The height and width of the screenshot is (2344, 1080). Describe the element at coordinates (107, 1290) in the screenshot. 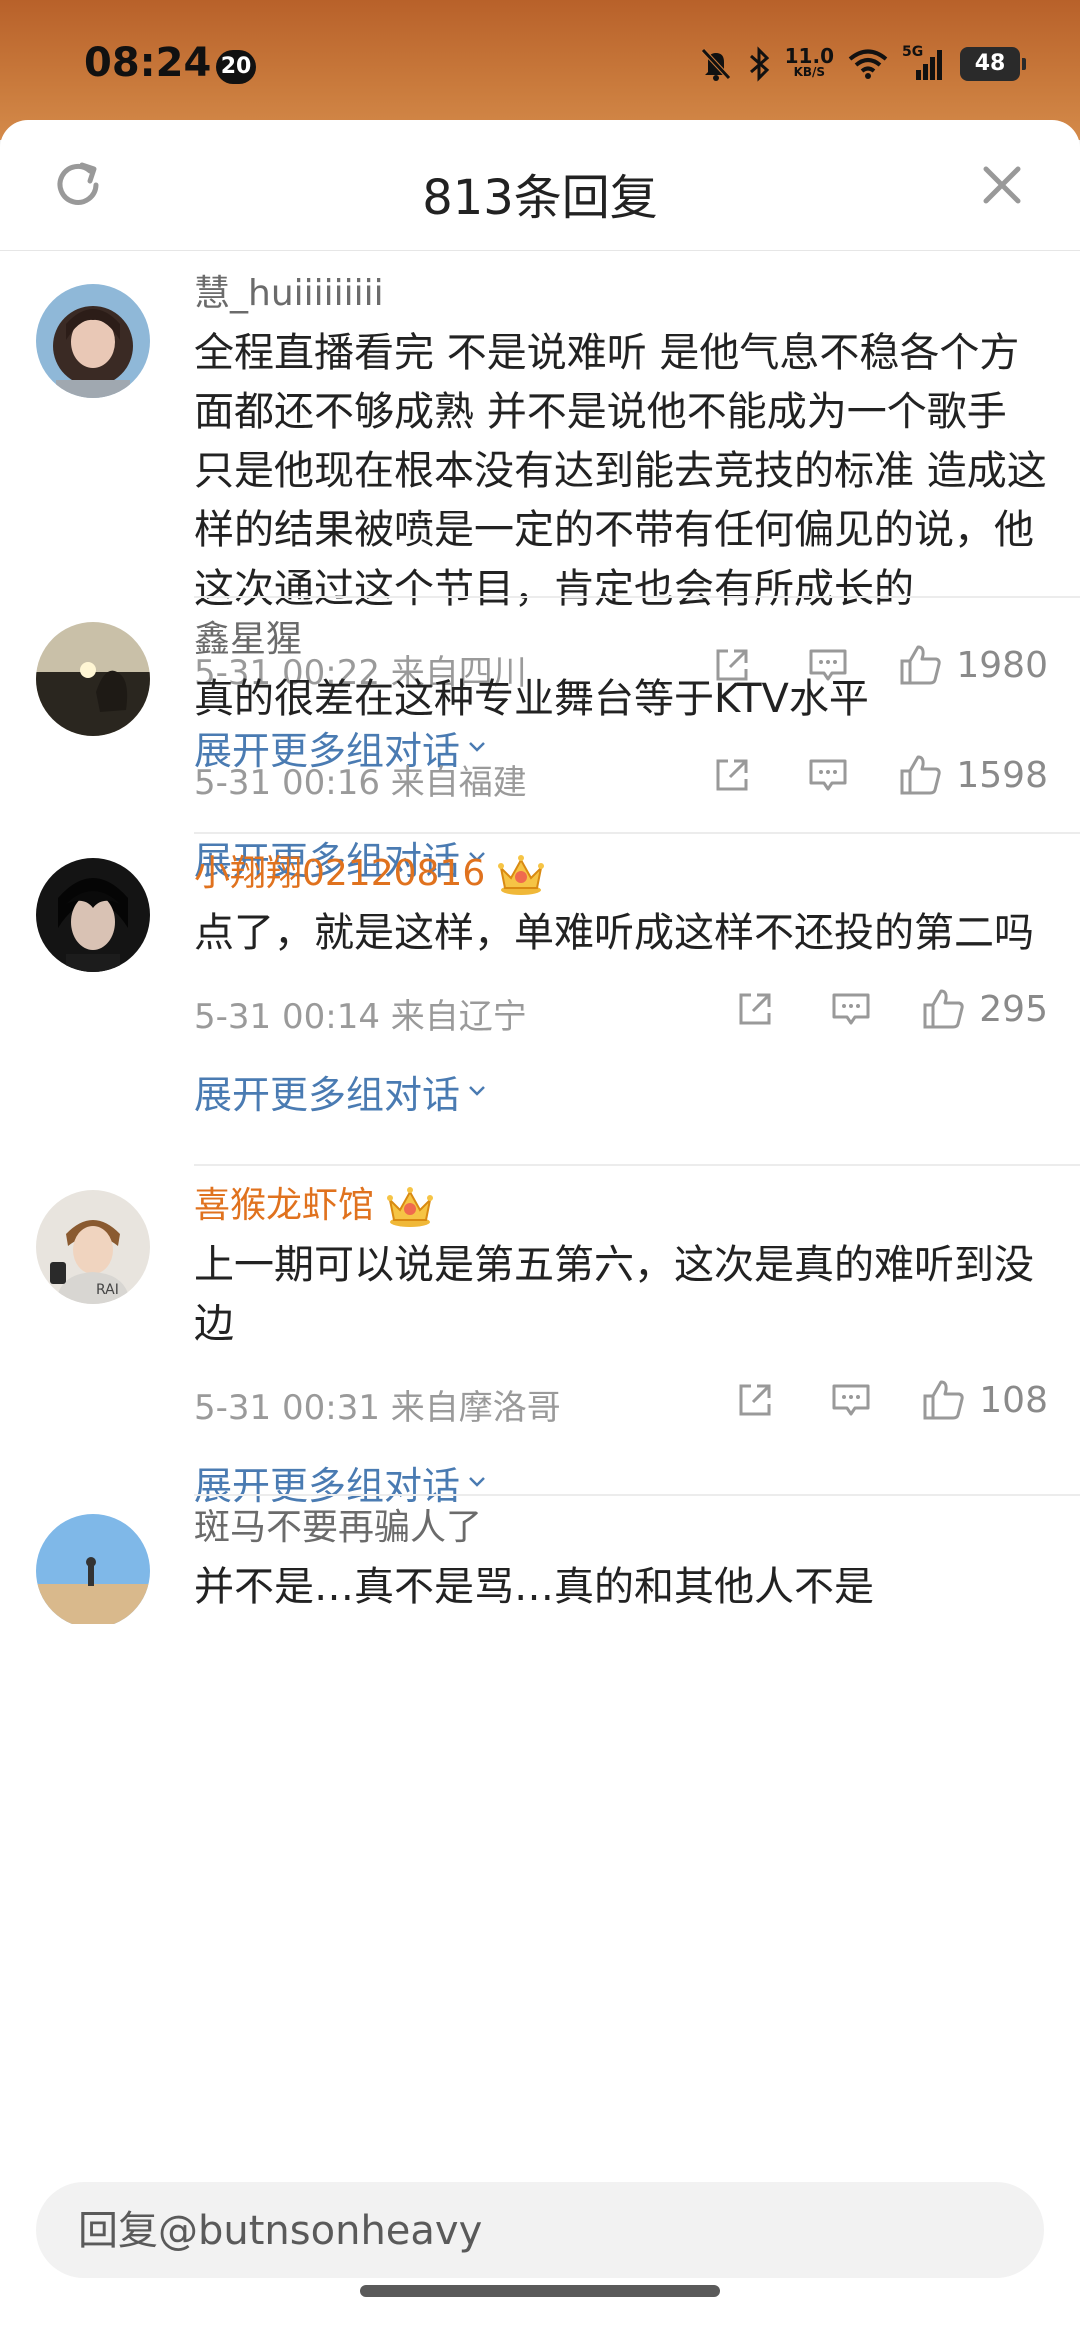

I see `svg-text: RAI` at that location.